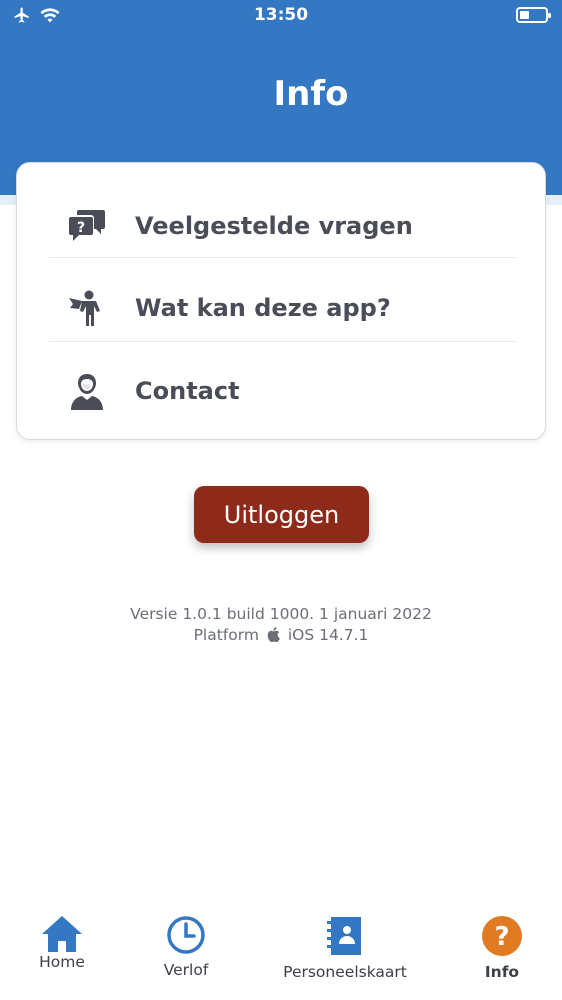 The image size is (562, 1000). Describe the element at coordinates (186, 970) in the screenshot. I see `tab-label: Verlof` at that location.